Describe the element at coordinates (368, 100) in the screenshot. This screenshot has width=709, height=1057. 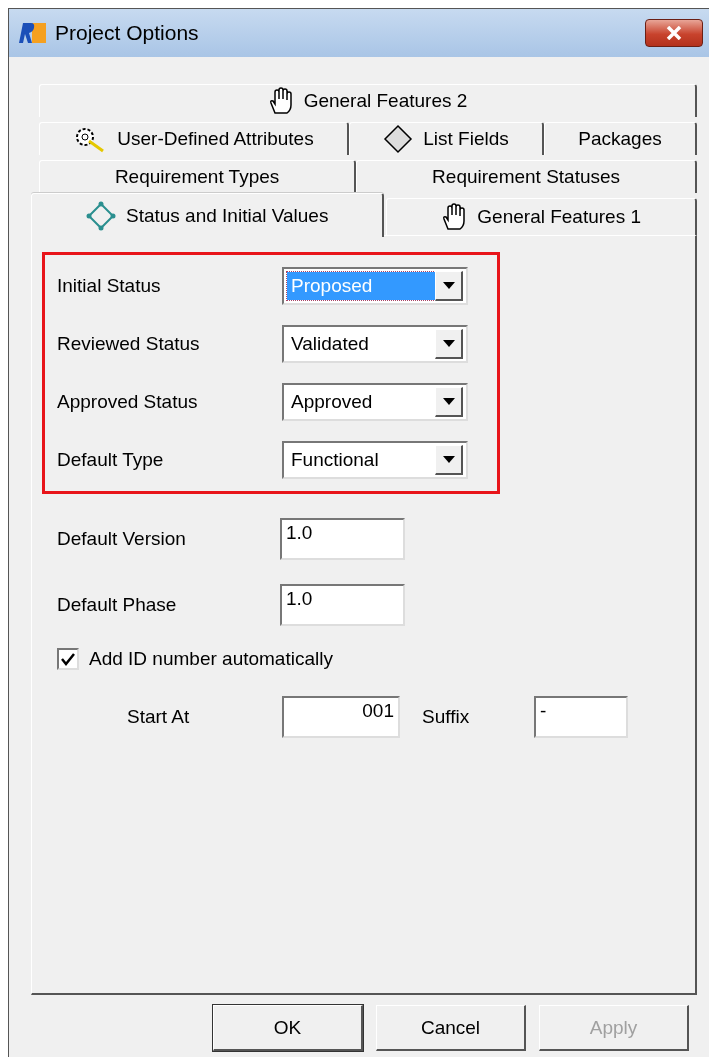
I see `tab: General Features 2` at that location.